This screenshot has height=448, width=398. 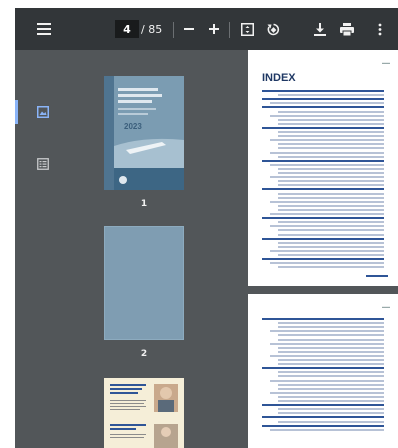 I want to click on rotate-button, so click(x=273, y=29).